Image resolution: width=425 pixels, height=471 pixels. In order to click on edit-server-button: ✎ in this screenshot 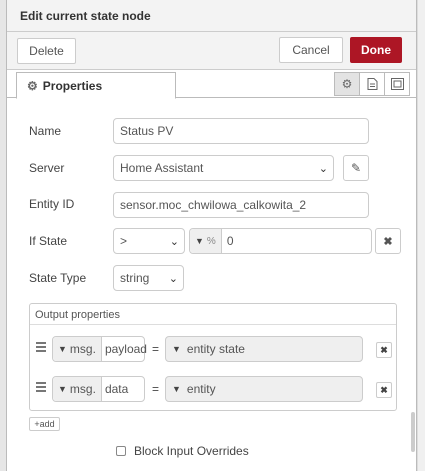, I will do `click(356, 168)`.